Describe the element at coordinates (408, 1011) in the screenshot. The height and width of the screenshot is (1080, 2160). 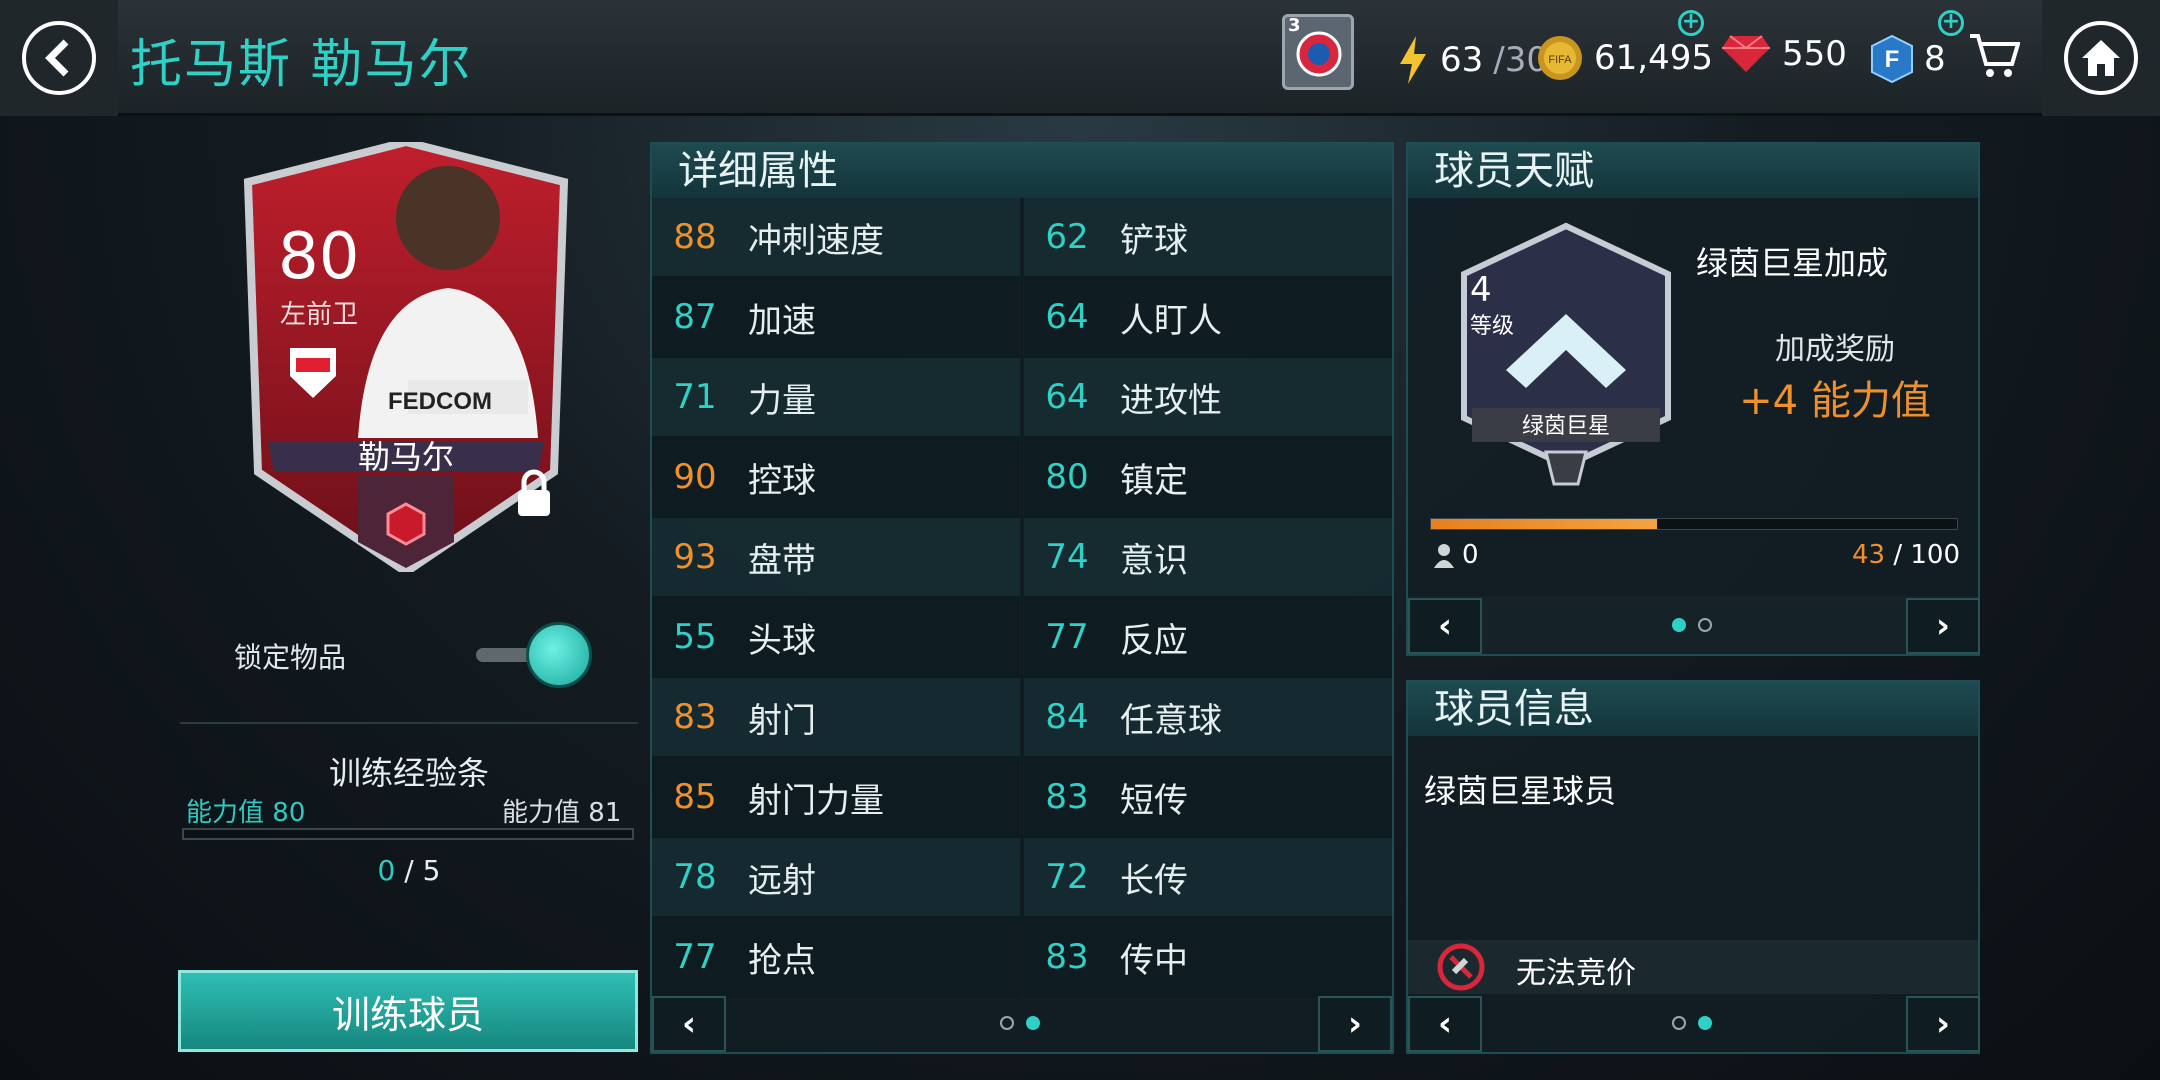
I see `train-player-button: 训练球员` at that location.